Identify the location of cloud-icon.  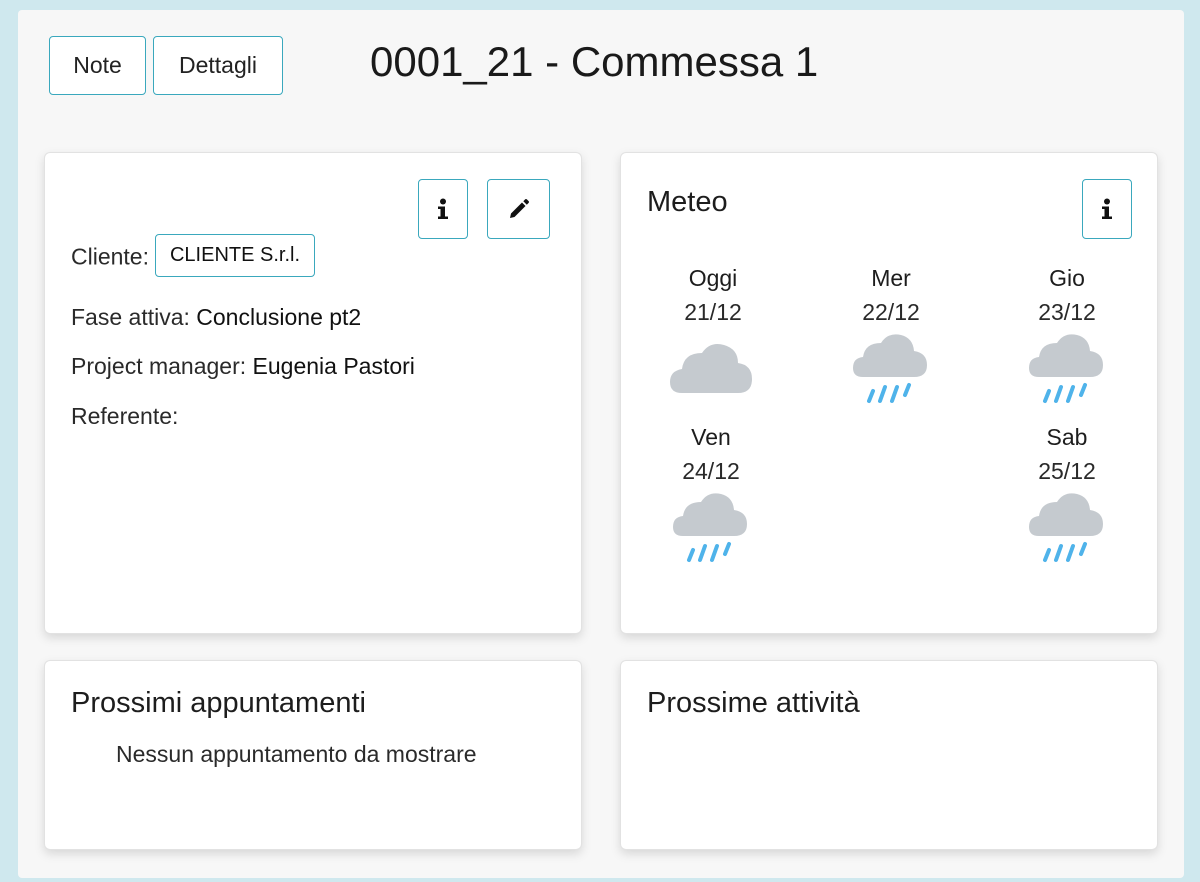
(711, 368).